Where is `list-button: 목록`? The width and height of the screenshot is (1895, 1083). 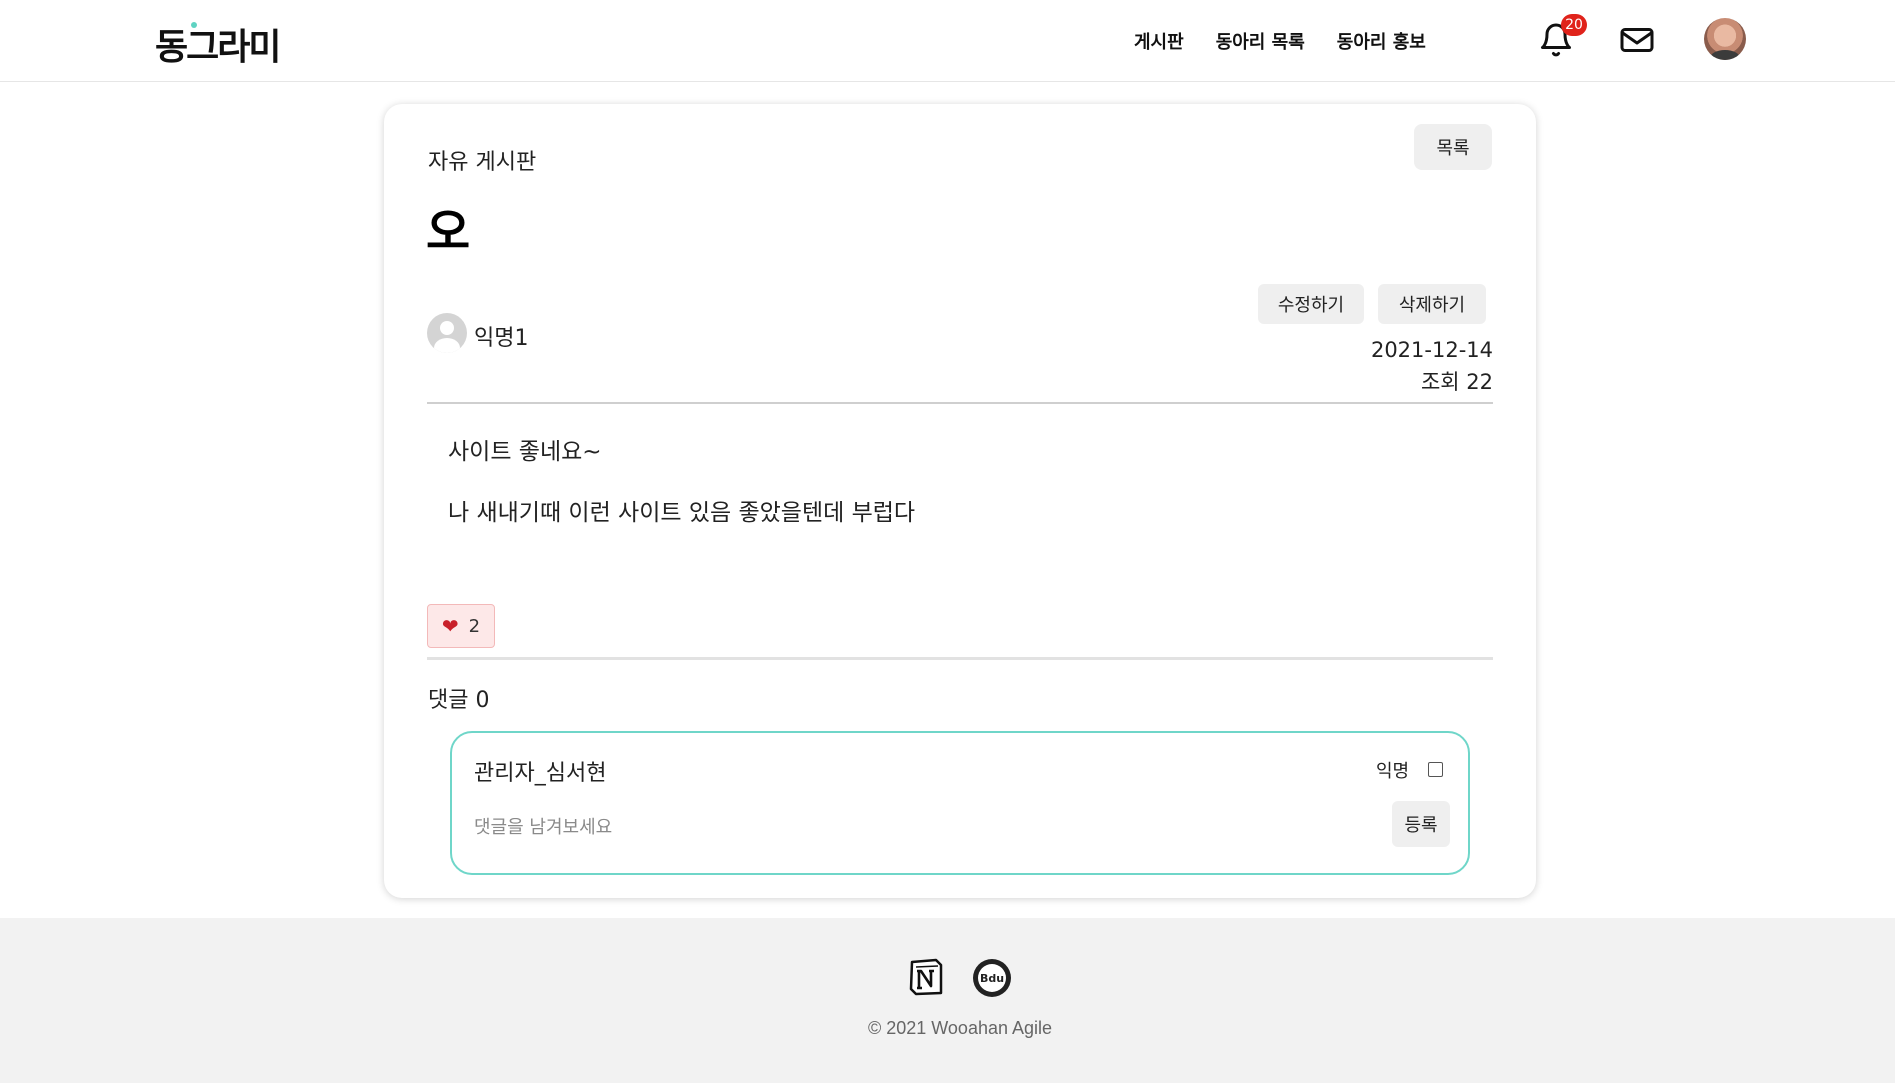
list-button: 목록 is located at coordinates (1453, 147).